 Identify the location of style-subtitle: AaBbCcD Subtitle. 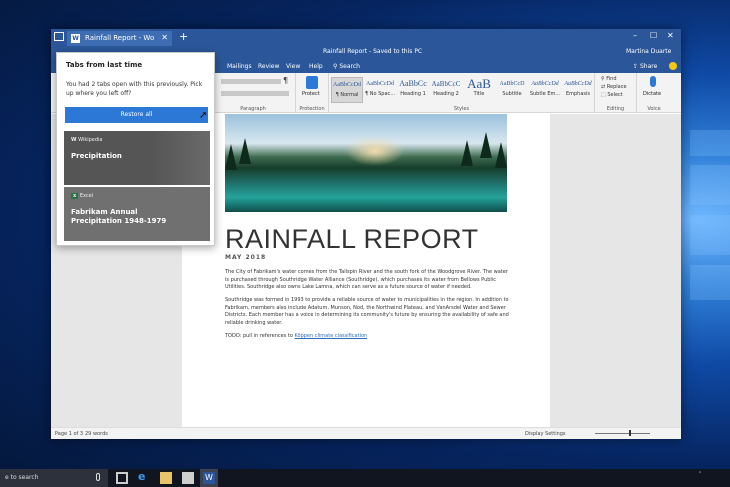
(512, 90).